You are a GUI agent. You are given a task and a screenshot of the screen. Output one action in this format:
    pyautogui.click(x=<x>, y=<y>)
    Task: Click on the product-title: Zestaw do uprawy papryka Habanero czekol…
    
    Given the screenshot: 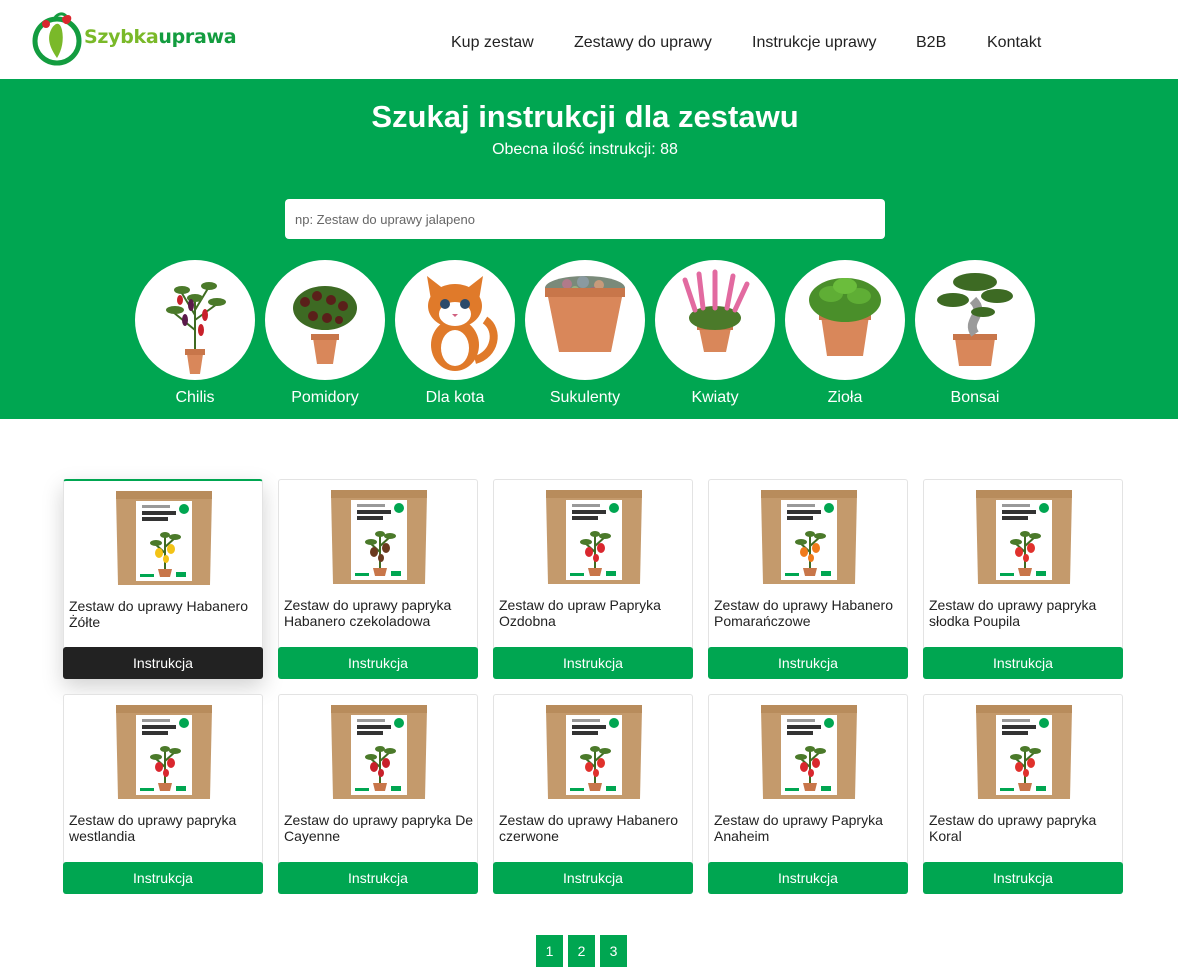 What is the action you would take?
    pyautogui.click(x=368, y=613)
    